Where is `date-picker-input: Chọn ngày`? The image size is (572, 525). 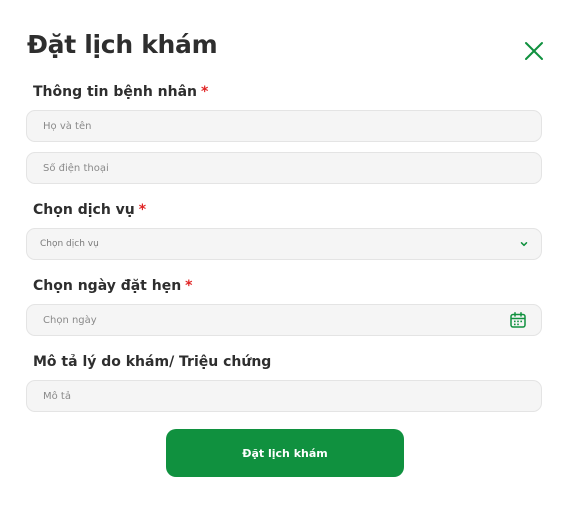 date-picker-input: Chọn ngày is located at coordinates (284, 320).